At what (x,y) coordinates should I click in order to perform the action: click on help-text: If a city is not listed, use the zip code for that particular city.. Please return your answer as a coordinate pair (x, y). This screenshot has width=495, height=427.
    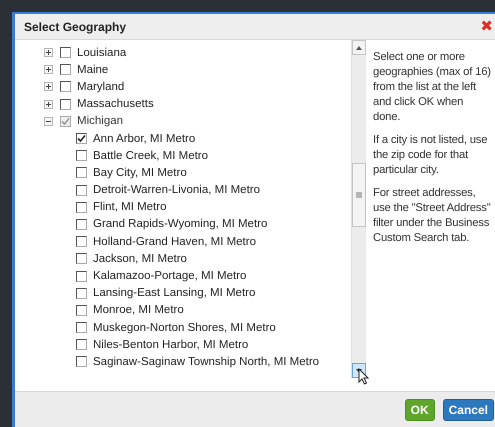
    Looking at the image, I should click on (430, 155).